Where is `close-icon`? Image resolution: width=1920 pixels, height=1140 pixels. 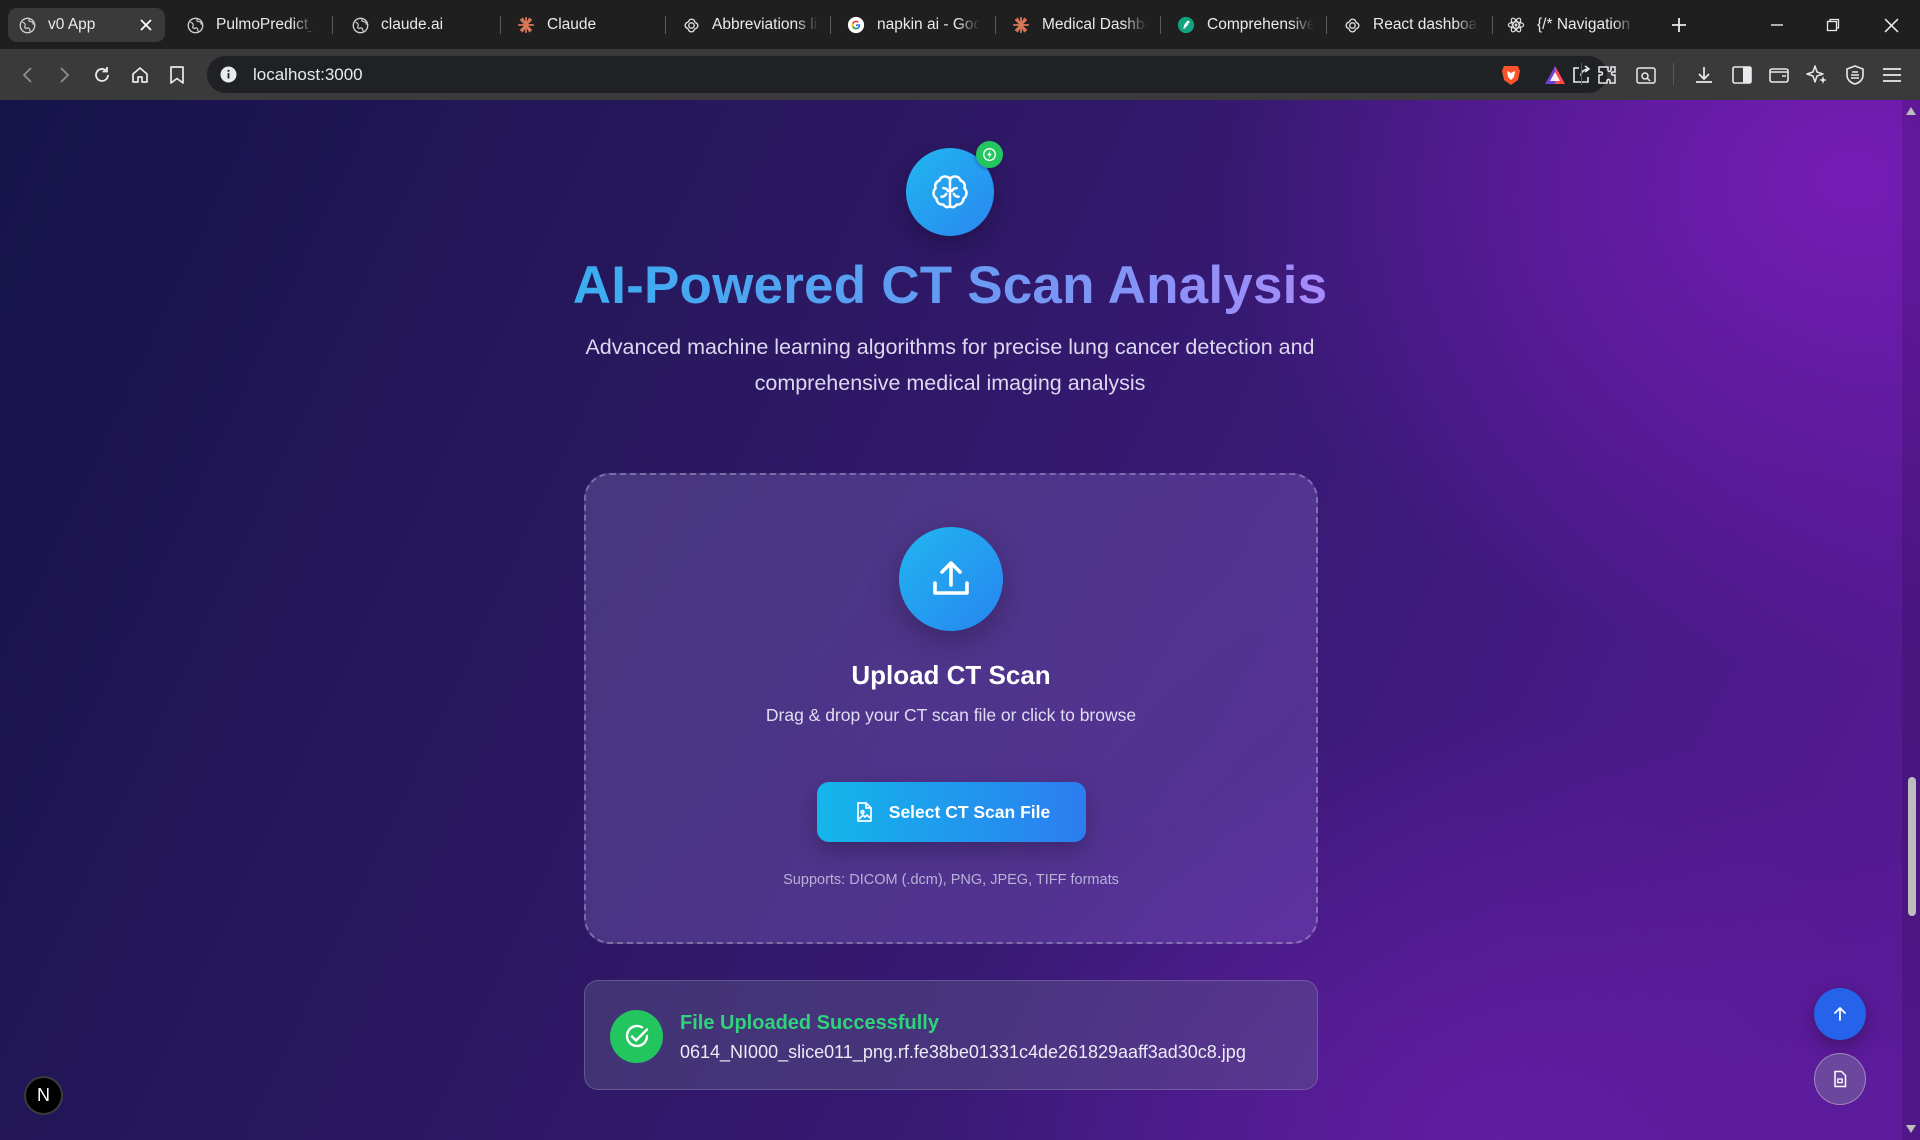
close-icon is located at coordinates (146, 25).